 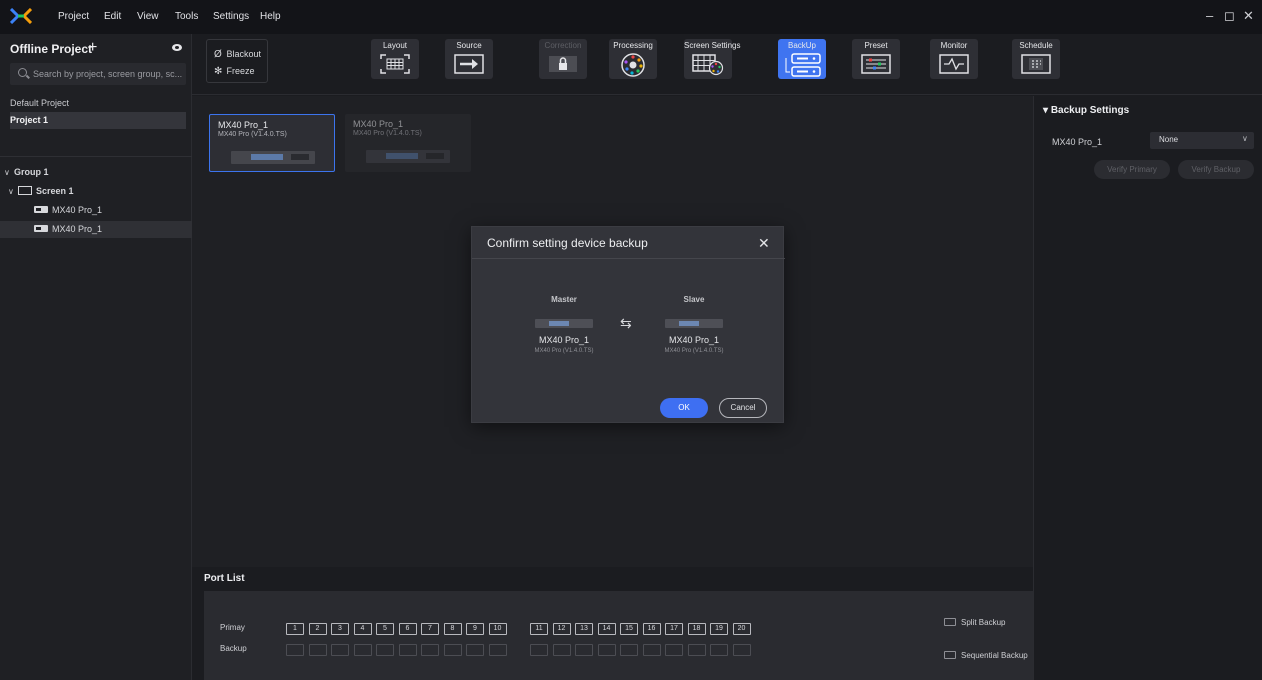 What do you see at coordinates (743, 408) in the screenshot?
I see `cancel-button: Cancel` at bounding box center [743, 408].